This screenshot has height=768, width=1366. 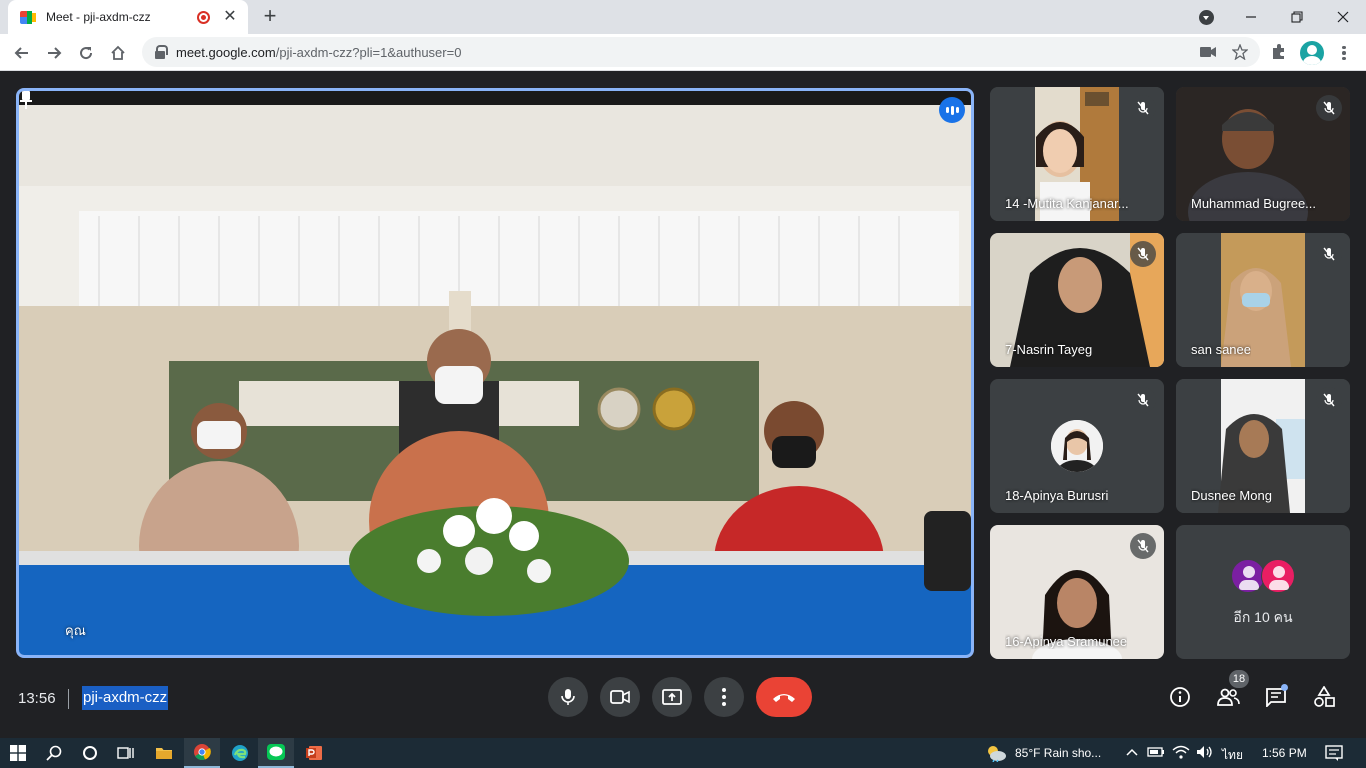 What do you see at coordinates (1279, 52) in the screenshot?
I see `extensions-puzzle-icon` at bounding box center [1279, 52].